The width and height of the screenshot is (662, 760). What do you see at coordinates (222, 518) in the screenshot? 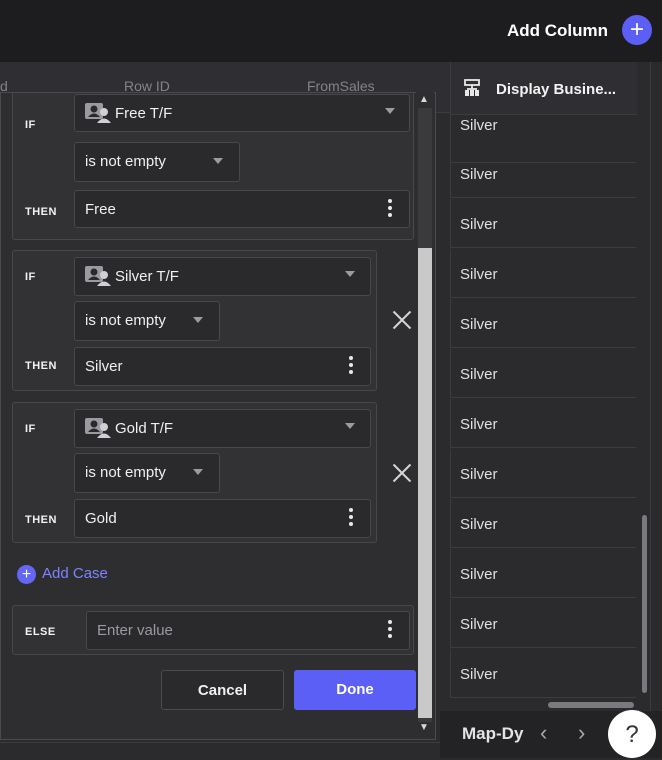
I see `then-value-field: Gold` at bounding box center [222, 518].